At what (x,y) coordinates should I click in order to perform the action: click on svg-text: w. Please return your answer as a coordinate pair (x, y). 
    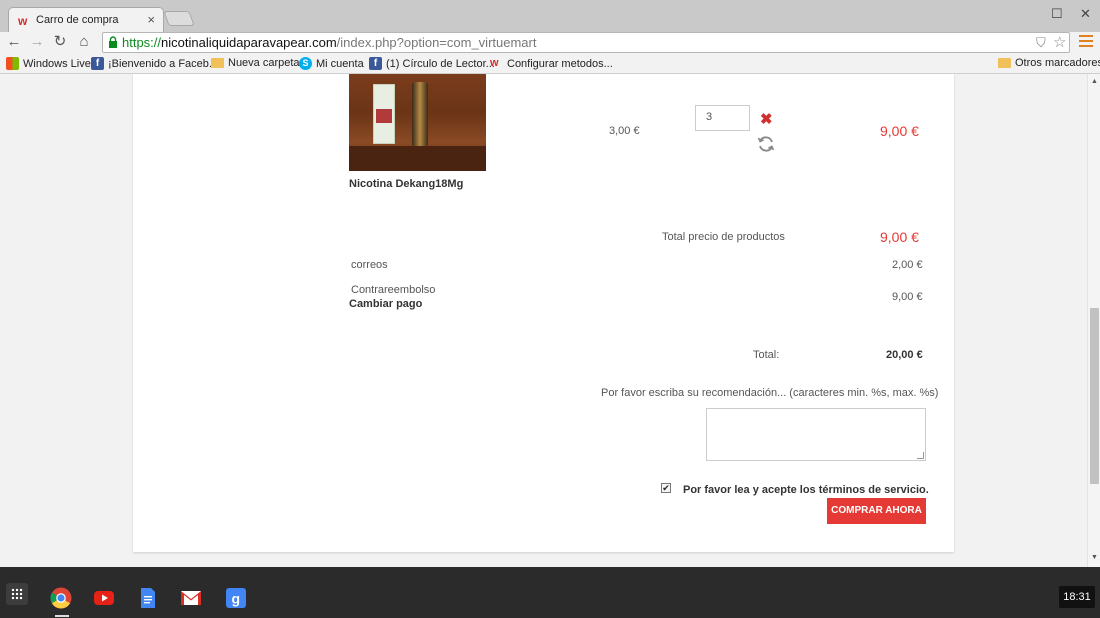
    Looking at the image, I should click on (23, 20).